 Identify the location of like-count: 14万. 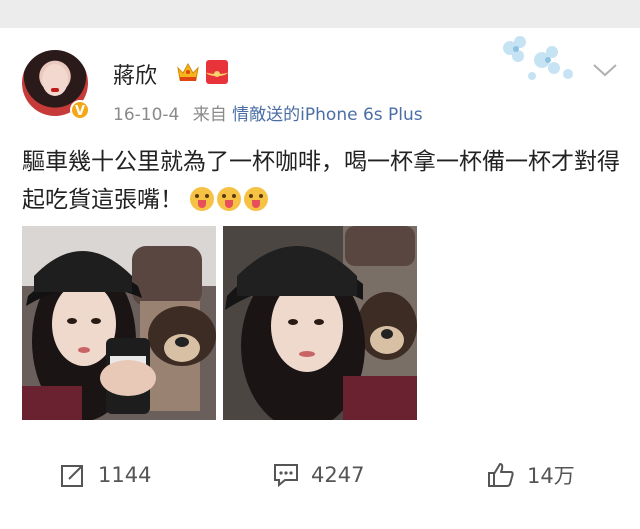
(551, 476).